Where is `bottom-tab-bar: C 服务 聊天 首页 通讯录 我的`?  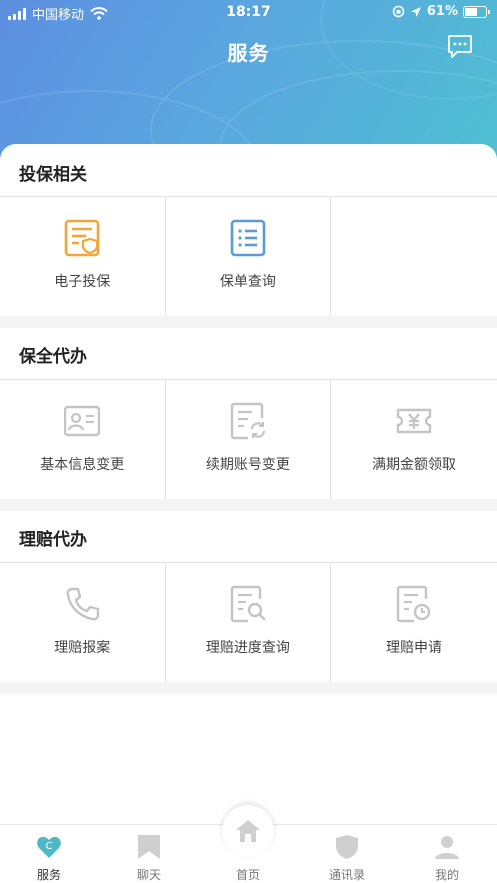 bottom-tab-bar: C 服务 聊天 首页 通讯录 我的 is located at coordinates (248, 844).